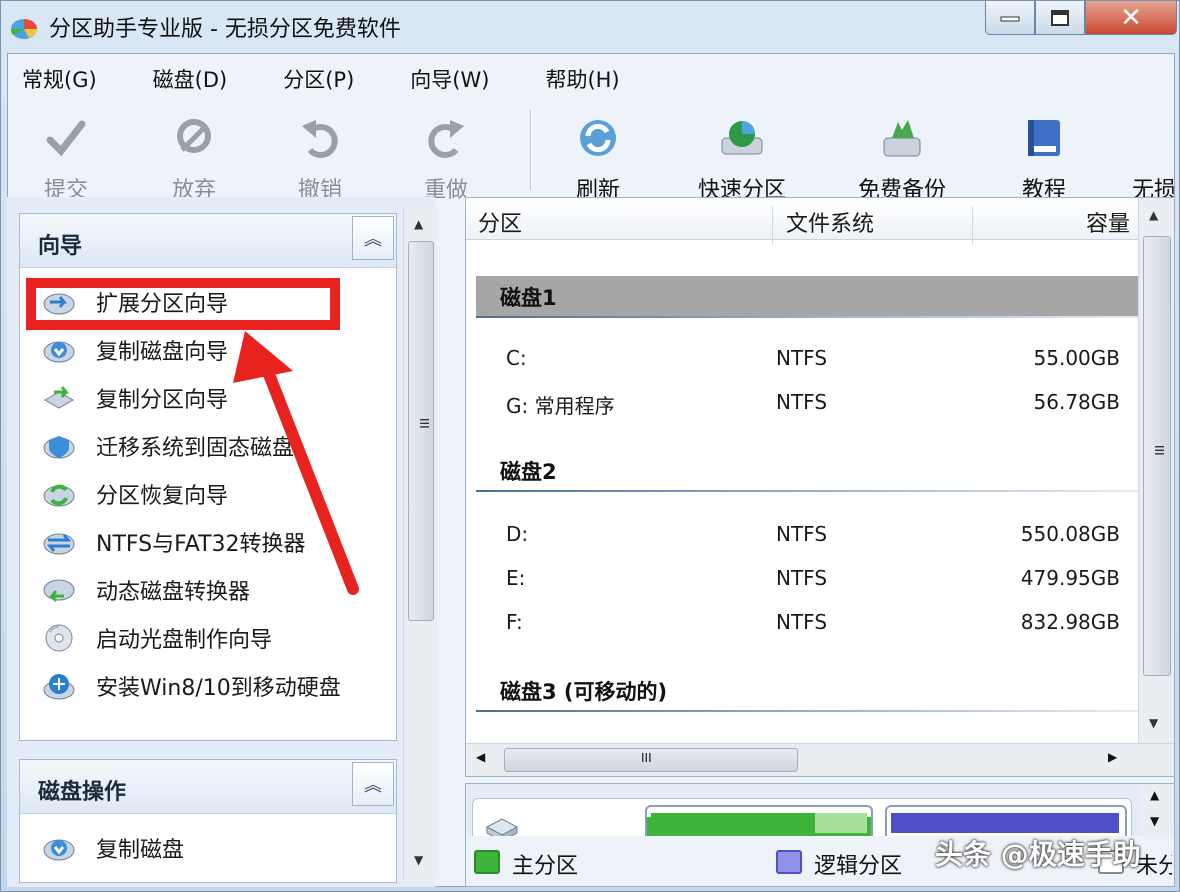 Image resolution: width=1180 pixels, height=892 pixels. I want to click on copy-partition-icon, so click(59, 397).